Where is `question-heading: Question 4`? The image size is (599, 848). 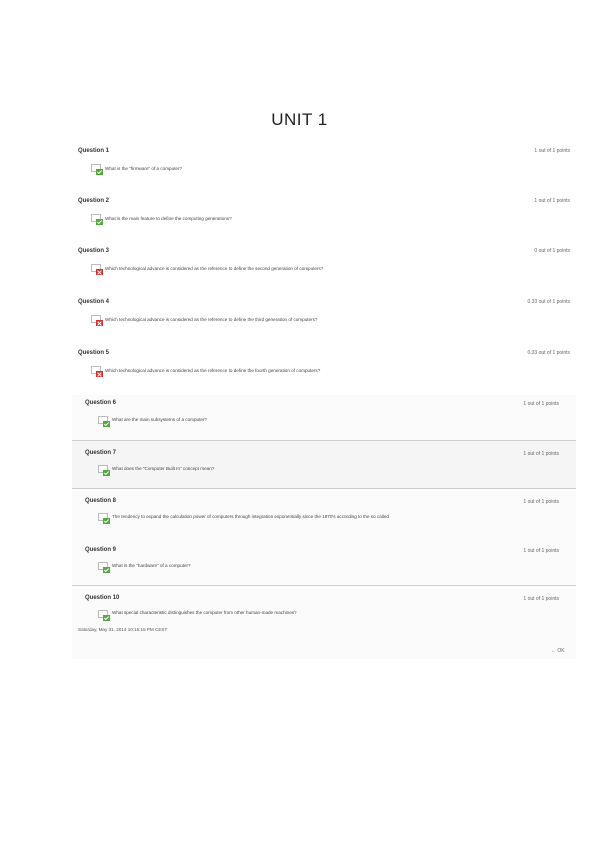
question-heading: Question 4 is located at coordinates (94, 302).